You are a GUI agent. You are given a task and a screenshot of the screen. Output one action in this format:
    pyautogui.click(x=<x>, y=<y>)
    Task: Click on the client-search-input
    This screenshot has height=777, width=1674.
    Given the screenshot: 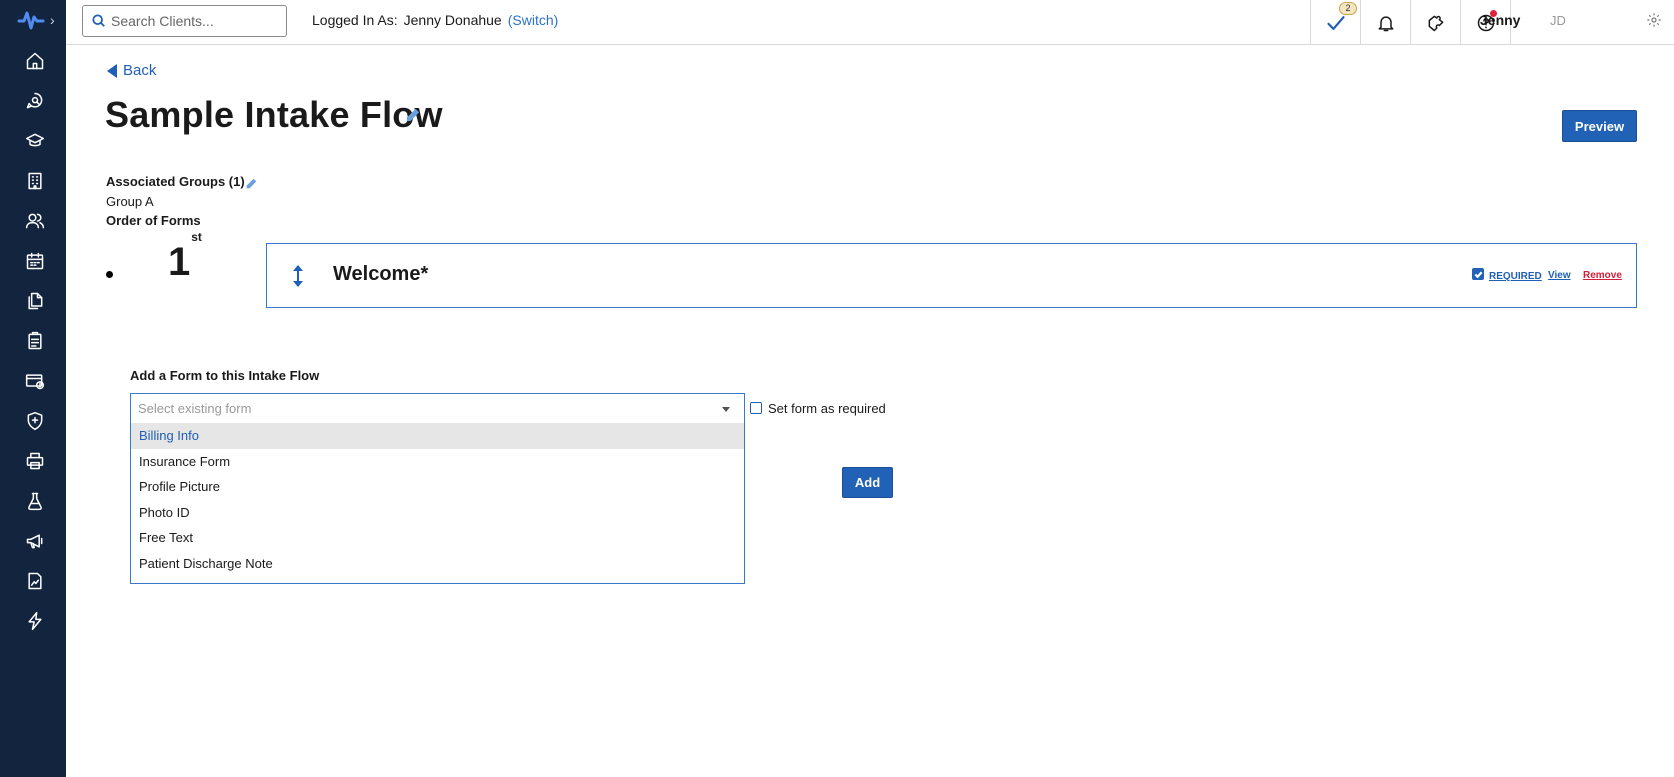 What is the action you would take?
    pyautogui.click(x=196, y=21)
    